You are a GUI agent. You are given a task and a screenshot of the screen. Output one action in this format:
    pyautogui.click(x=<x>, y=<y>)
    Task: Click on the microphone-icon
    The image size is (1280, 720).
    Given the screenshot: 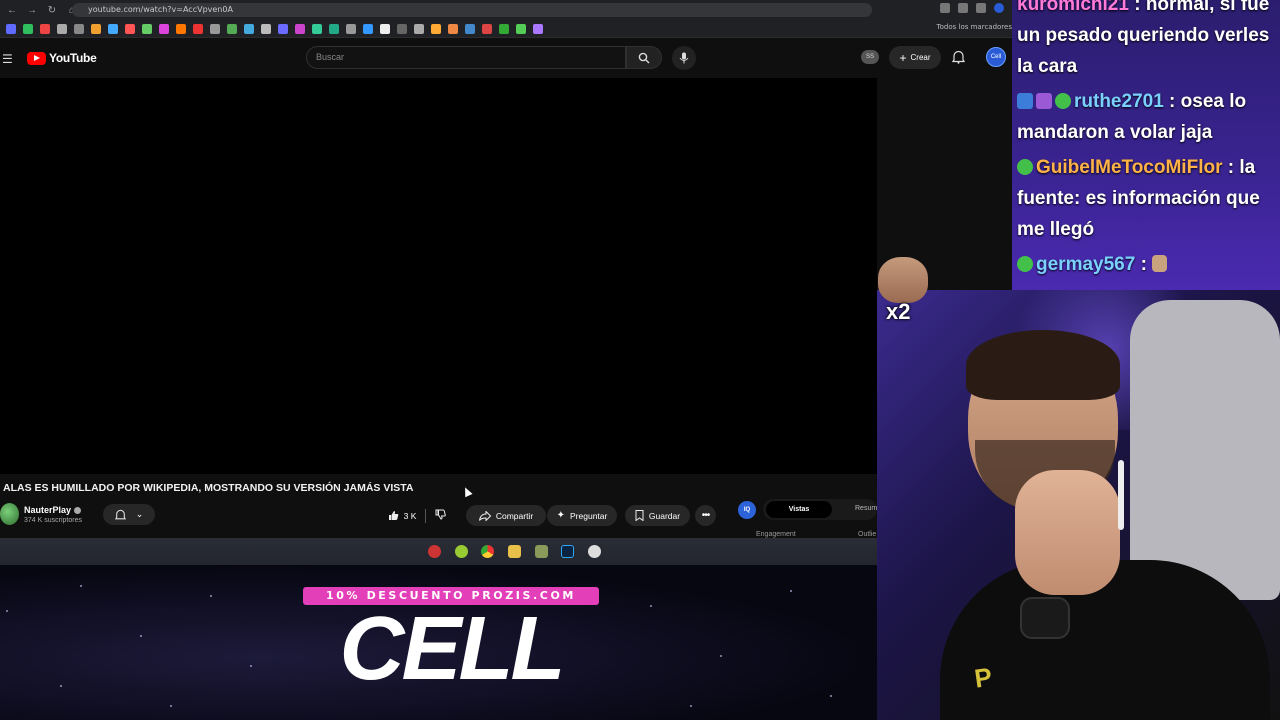 What is the action you would take?
    pyautogui.click(x=684, y=58)
    